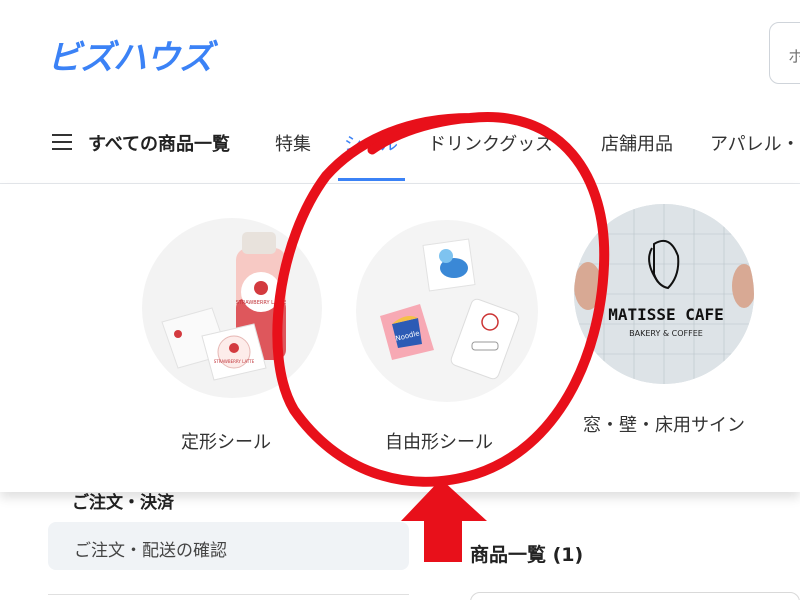 The width and height of the screenshot is (800, 600). I want to click on category-nav: すべての商品一覧 特集 シール ドリンクグッズ 店舗用品 アパレル・, so click(400, 152).